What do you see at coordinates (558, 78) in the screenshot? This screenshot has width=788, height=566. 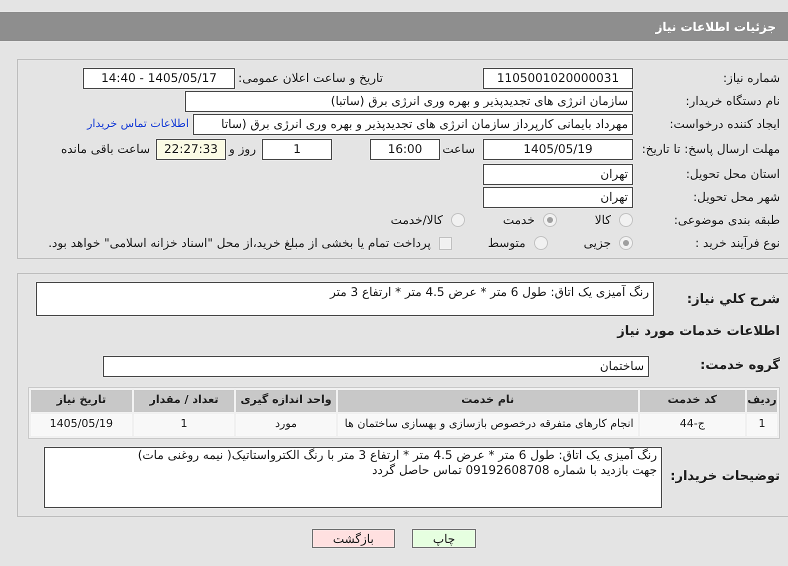 I see `text-field: 1105001020000031` at bounding box center [558, 78].